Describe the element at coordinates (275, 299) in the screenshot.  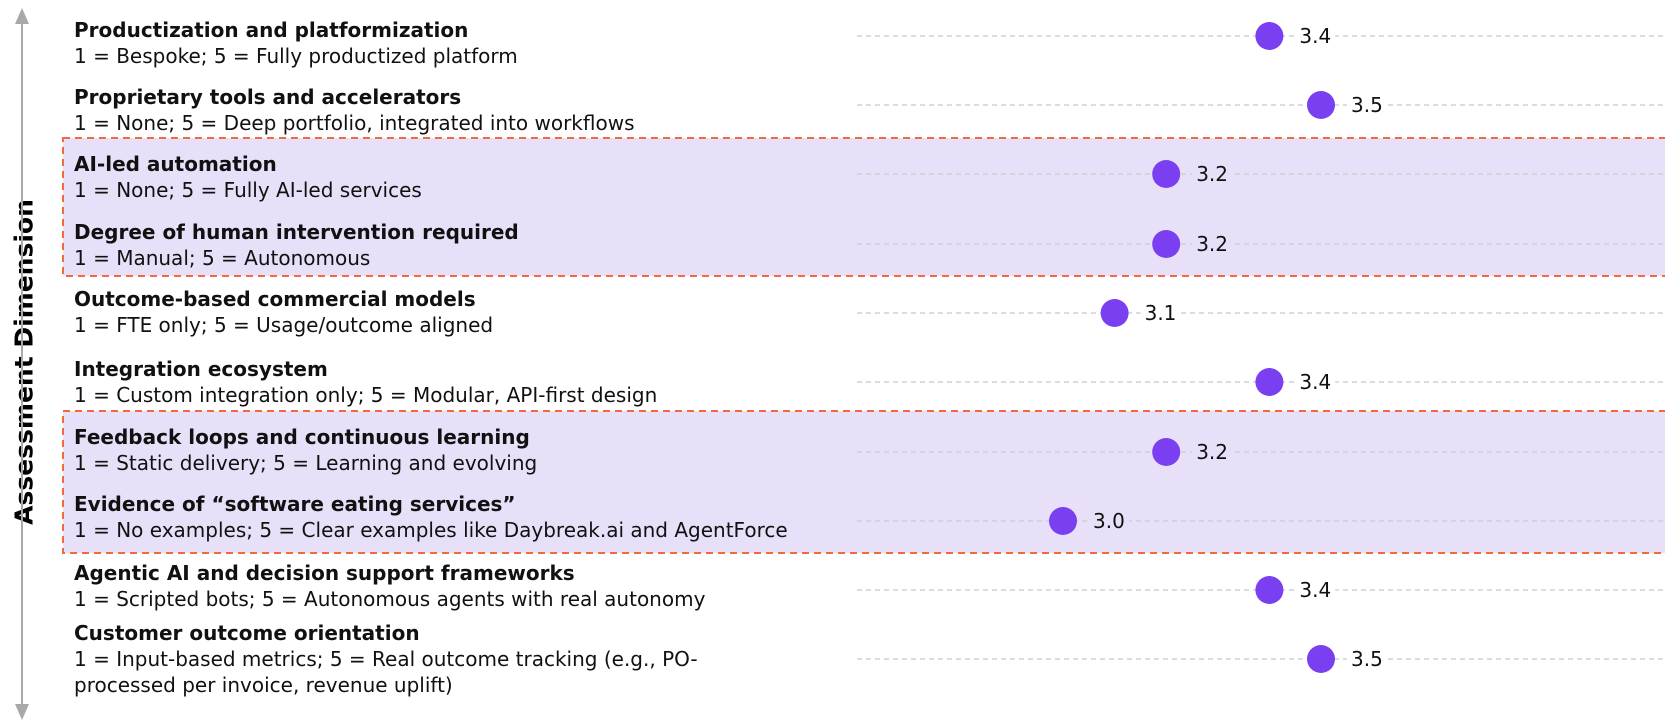
I see `dimension-title: Outcome-based commercial models` at that location.